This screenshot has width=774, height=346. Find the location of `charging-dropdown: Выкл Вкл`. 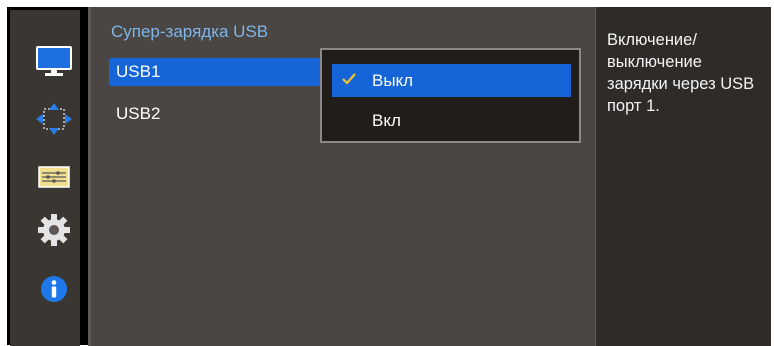

charging-dropdown: Выкл Вкл is located at coordinates (450, 95).